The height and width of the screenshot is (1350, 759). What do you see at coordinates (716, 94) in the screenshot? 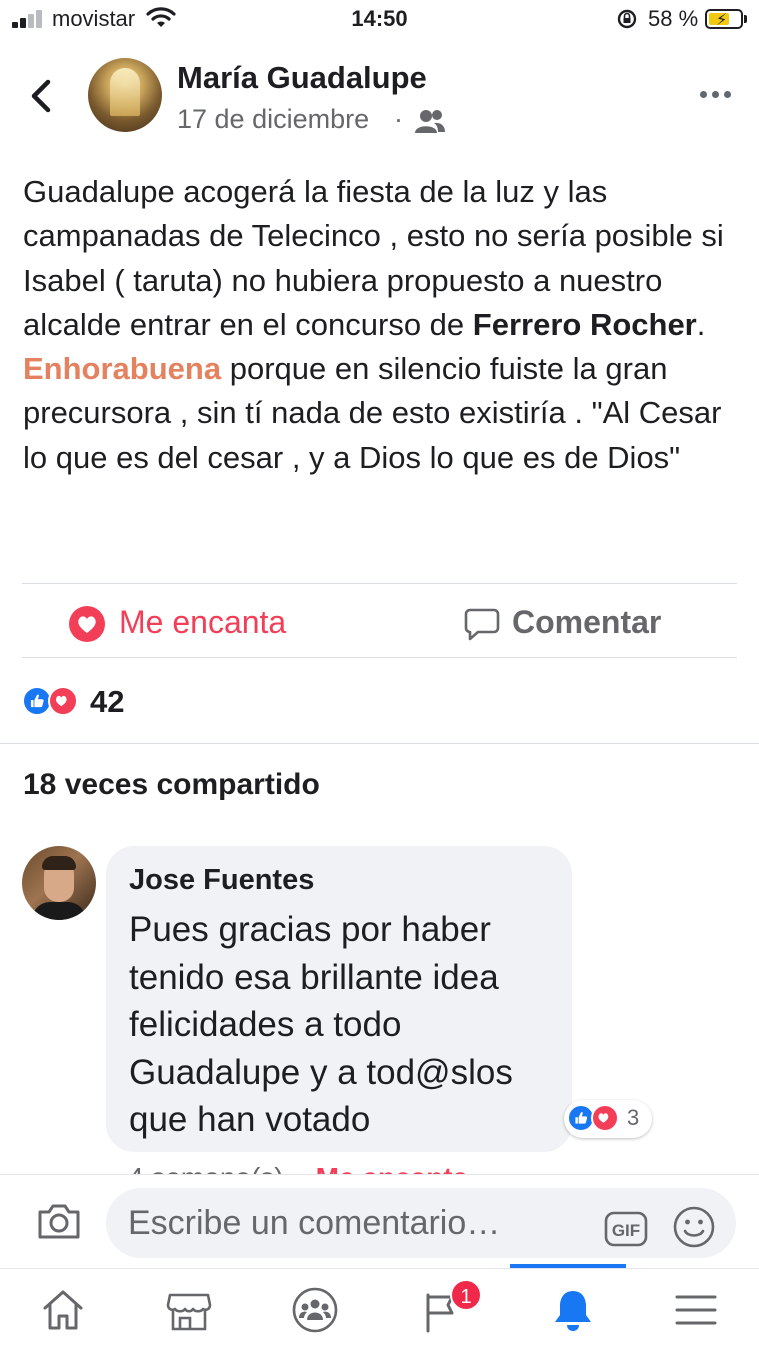
I see `more-options-button` at bounding box center [716, 94].